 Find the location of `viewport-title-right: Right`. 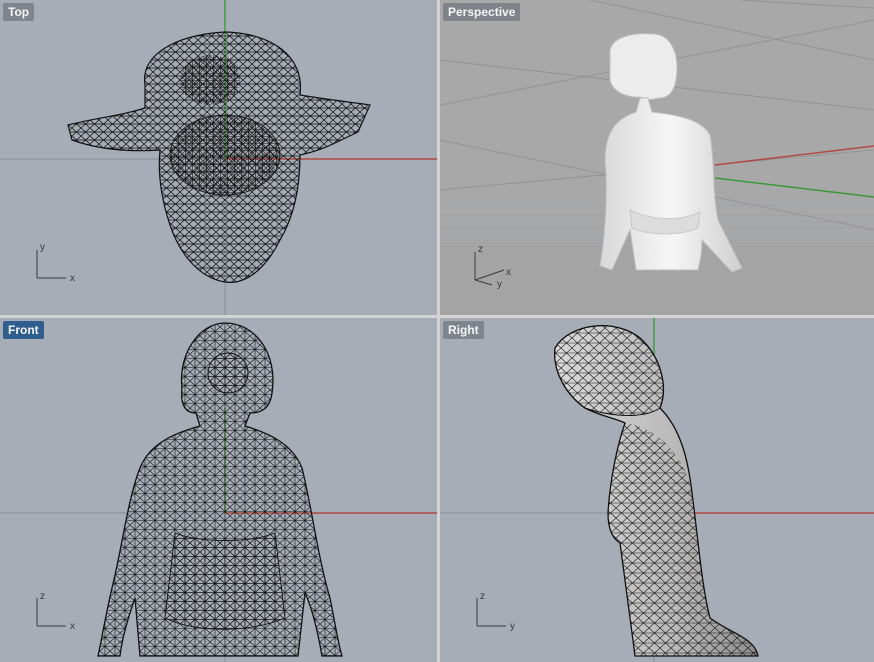

viewport-title-right: Right is located at coordinates (463, 330).